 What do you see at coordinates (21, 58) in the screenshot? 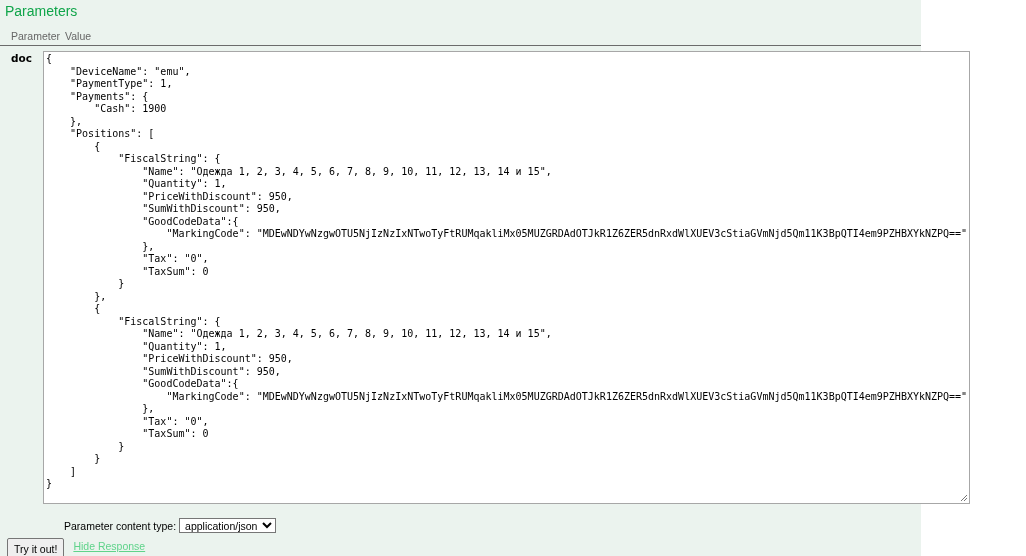
I see `parameter-name: doc` at bounding box center [21, 58].